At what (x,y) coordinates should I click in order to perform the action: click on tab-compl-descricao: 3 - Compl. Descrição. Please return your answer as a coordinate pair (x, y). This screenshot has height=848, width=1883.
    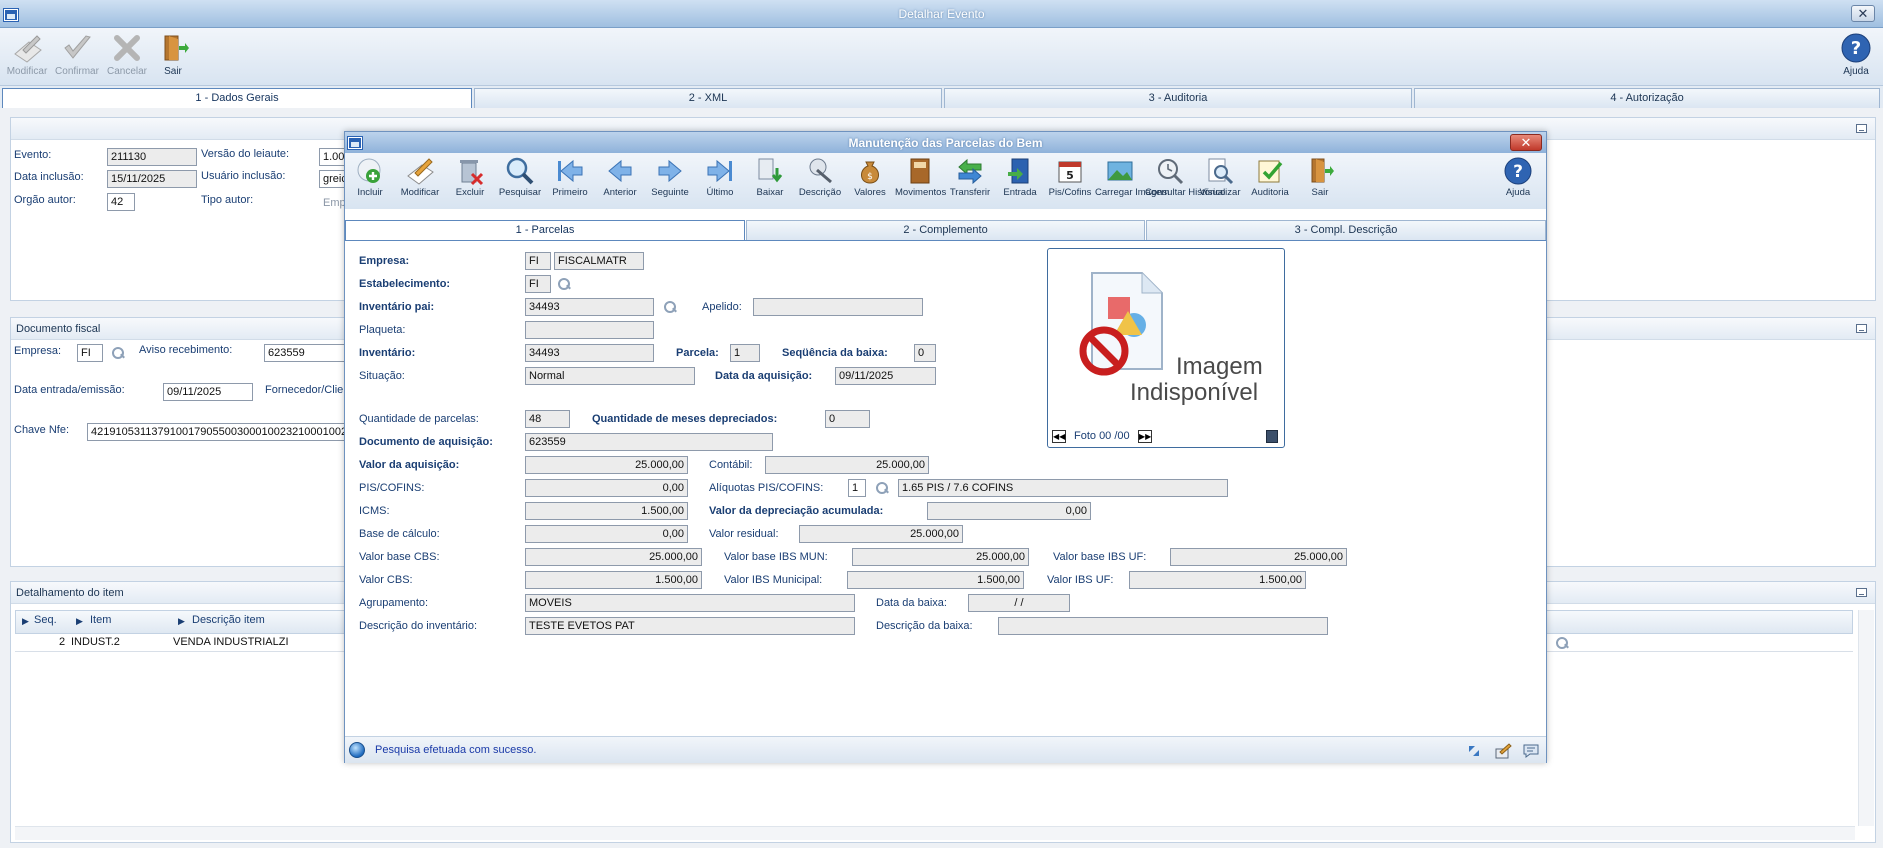
    Looking at the image, I should click on (1346, 230).